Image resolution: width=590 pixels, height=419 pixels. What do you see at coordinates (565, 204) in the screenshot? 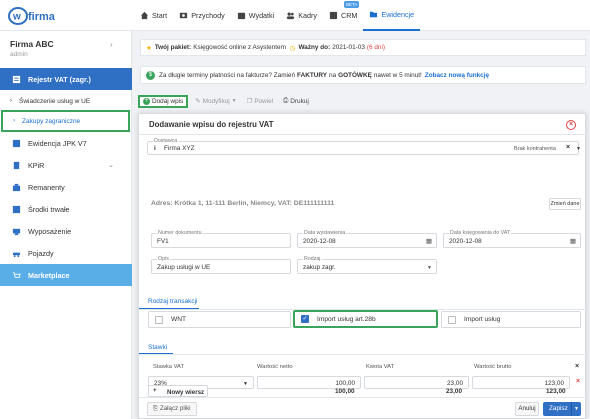
I see `change-data-button: Zmień dane` at bounding box center [565, 204].